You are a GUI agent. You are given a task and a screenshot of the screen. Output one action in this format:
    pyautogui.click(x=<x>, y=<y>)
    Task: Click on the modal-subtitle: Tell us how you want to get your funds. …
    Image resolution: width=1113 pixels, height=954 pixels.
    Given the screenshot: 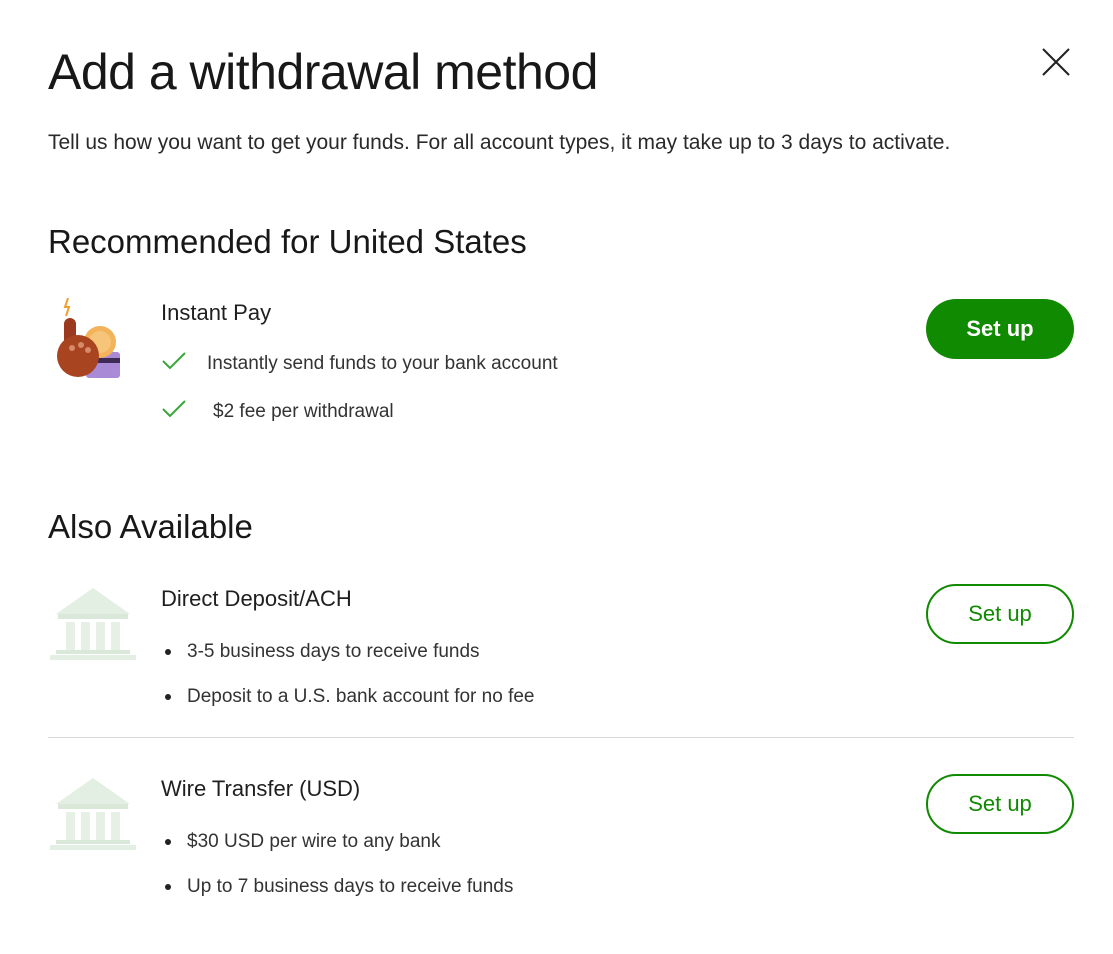 What is the action you would take?
    pyautogui.click(x=499, y=142)
    